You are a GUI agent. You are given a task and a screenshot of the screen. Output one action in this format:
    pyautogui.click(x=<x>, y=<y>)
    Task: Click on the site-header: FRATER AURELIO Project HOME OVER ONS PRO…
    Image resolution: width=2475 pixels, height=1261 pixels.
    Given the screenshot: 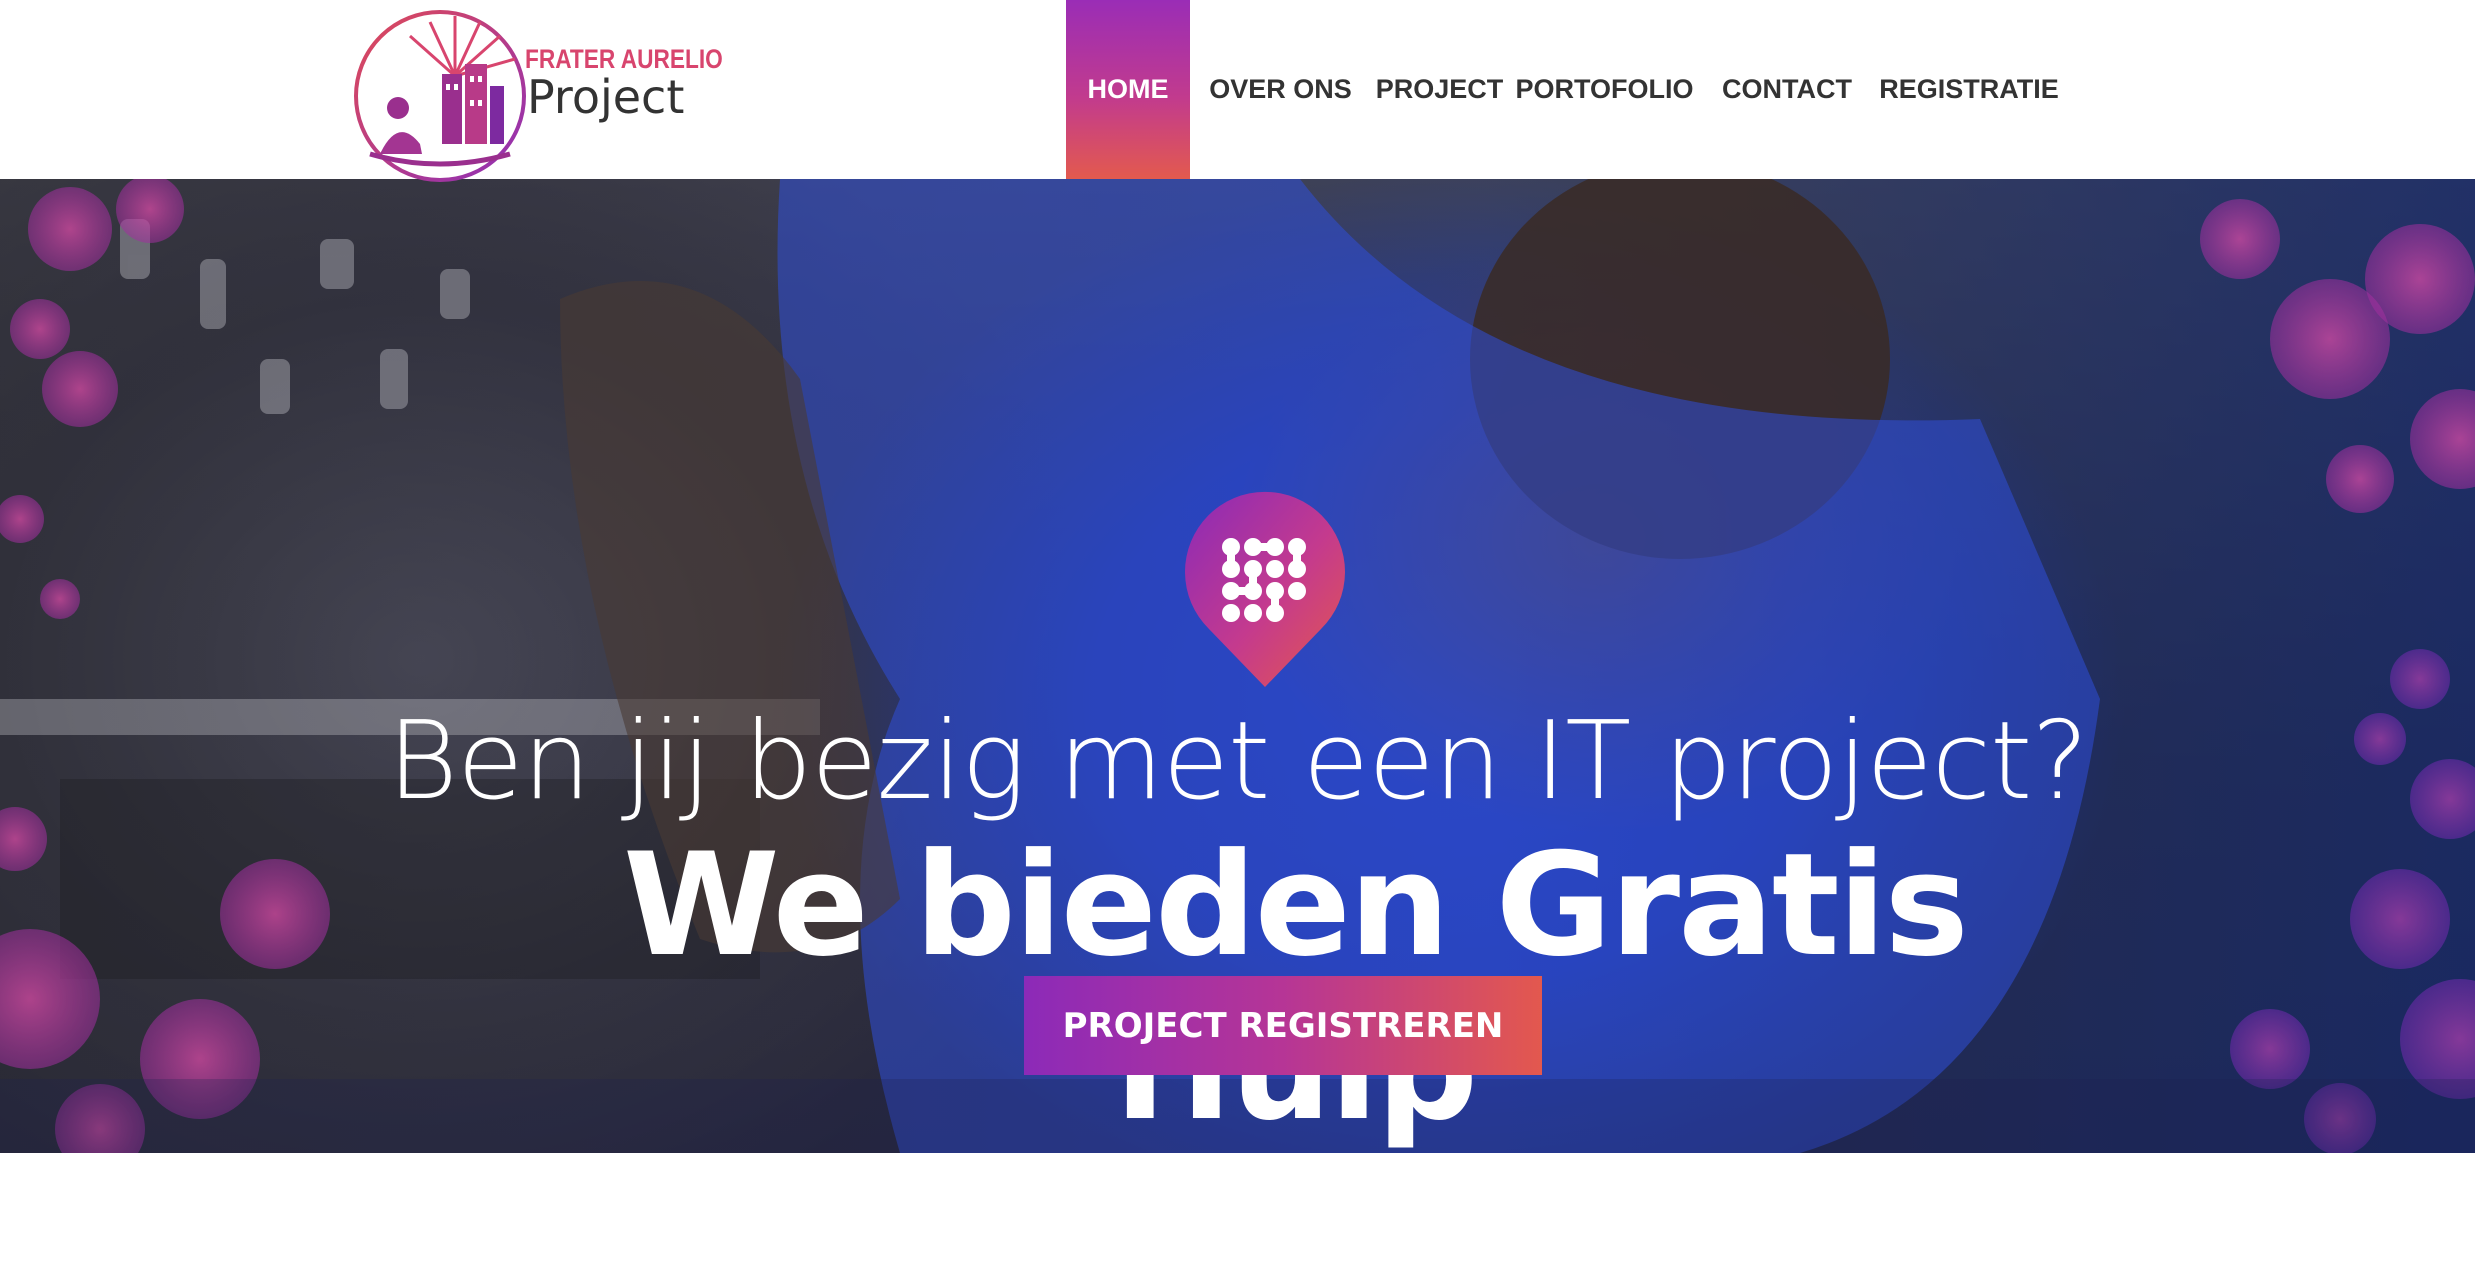 What is the action you would take?
    pyautogui.click(x=1237, y=91)
    